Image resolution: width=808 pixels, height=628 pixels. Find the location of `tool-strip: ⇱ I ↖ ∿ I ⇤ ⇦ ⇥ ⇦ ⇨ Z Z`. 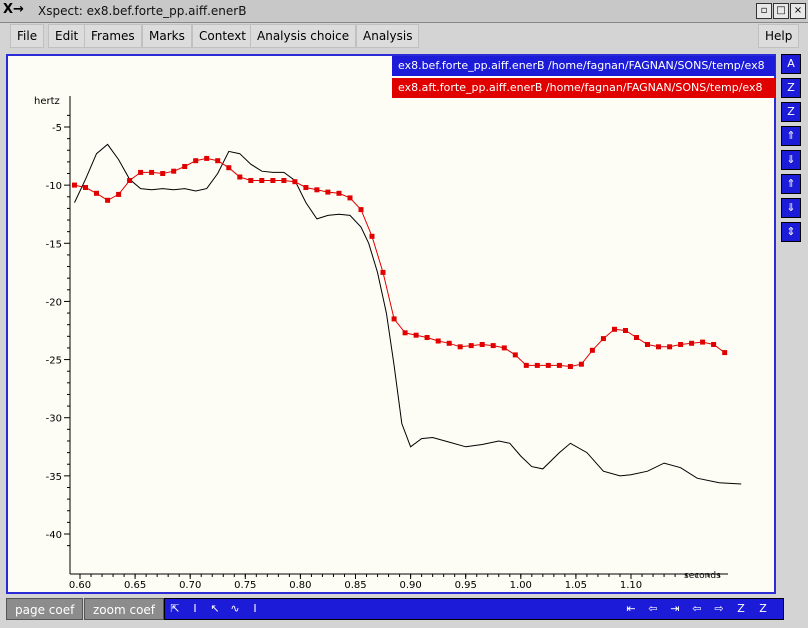

tool-strip: ⇱ I ↖ ∿ I ⇤ ⇦ ⇥ ⇦ ⇨ Z Z is located at coordinates (474, 609).